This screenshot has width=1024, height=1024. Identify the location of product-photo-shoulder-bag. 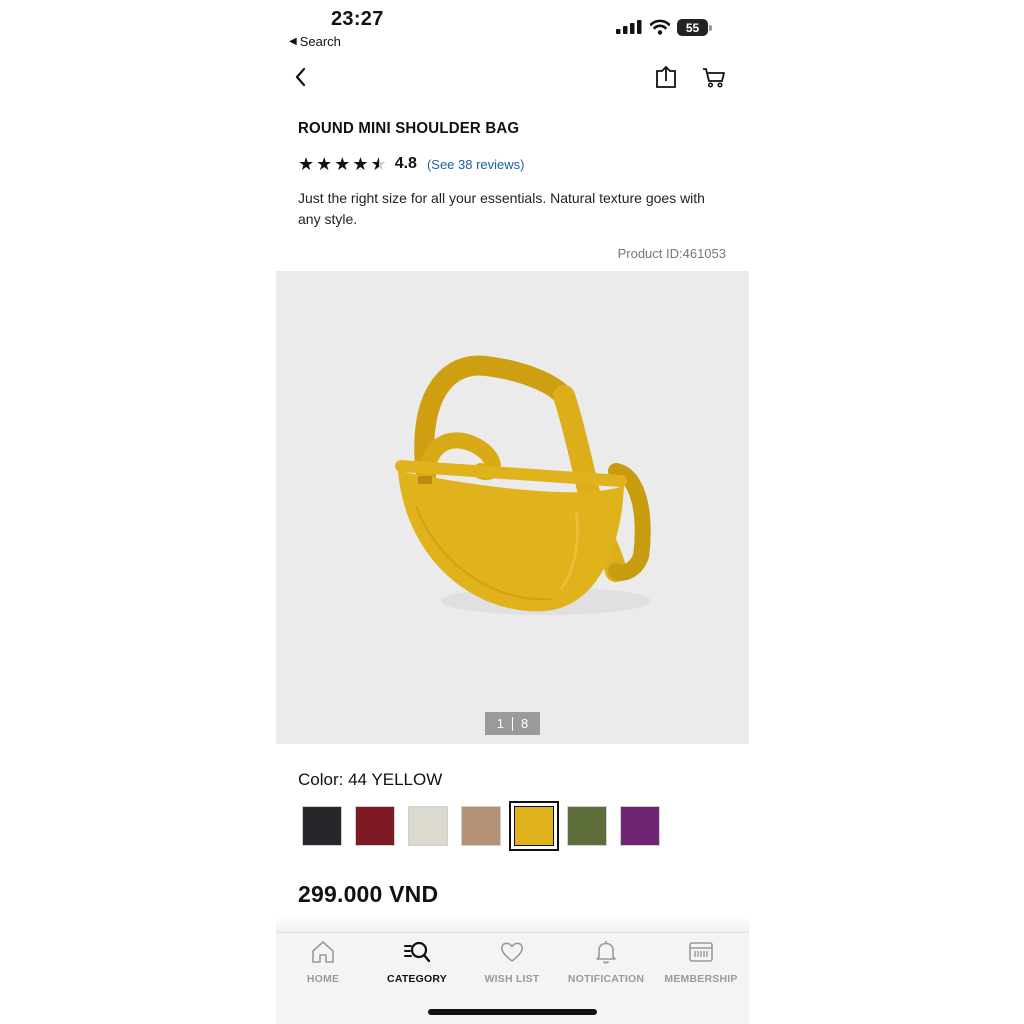
(523, 485).